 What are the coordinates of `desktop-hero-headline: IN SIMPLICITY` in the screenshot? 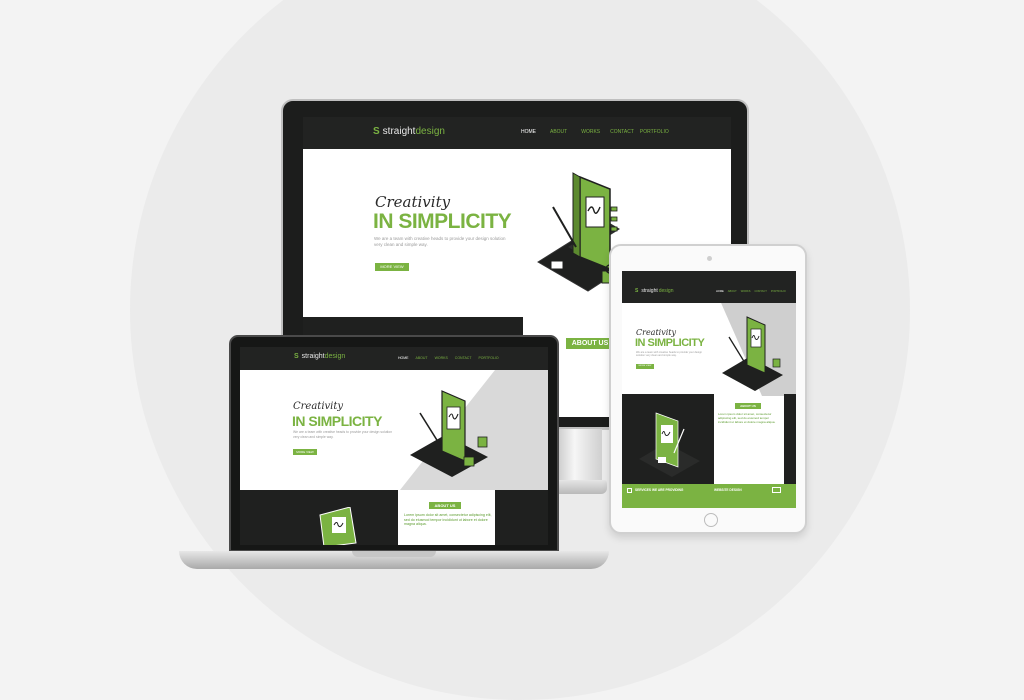 It's located at (442, 221).